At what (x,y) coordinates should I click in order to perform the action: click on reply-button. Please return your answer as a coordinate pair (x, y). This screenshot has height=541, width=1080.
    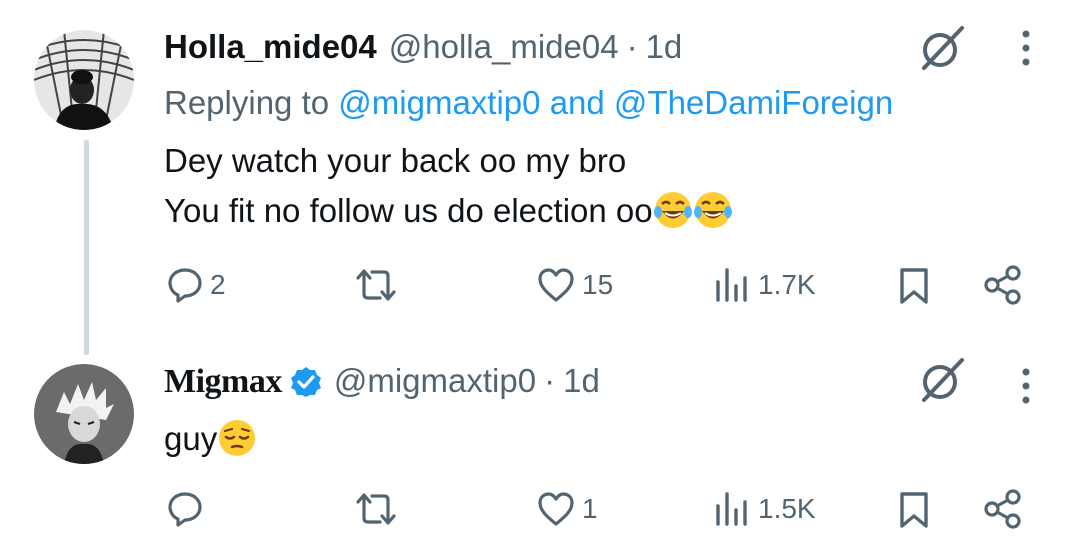
    Looking at the image, I should click on (188, 509).